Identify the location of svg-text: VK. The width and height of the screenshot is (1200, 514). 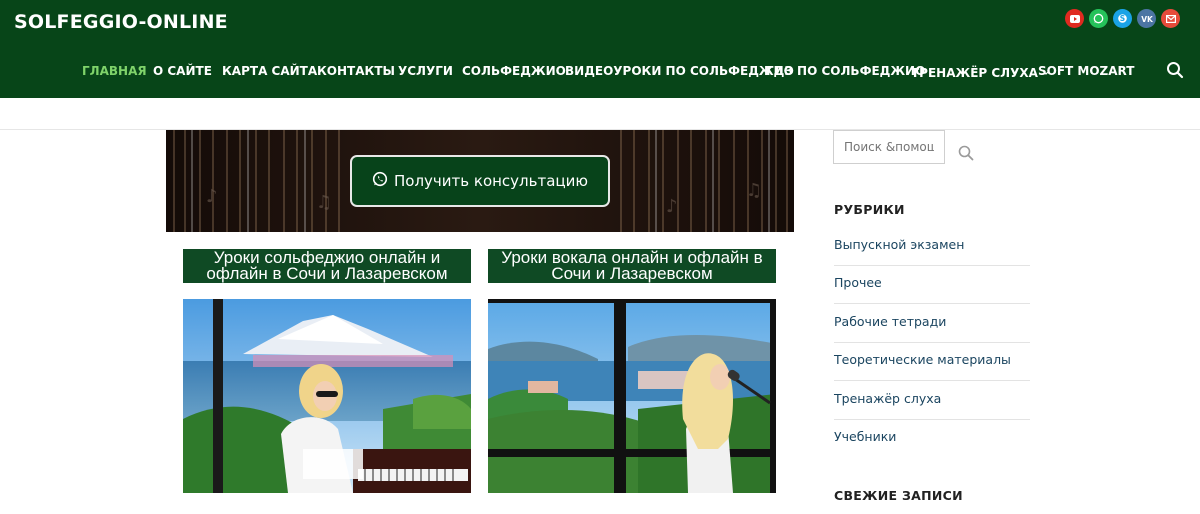
(1147, 19).